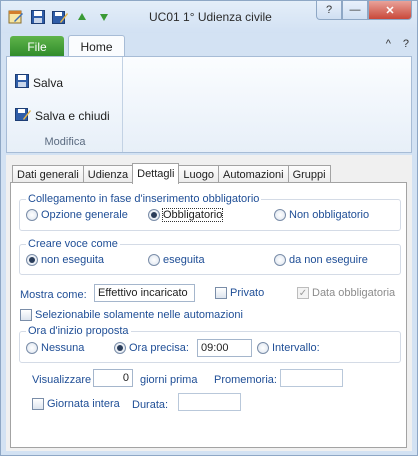  Describe the element at coordinates (303, 293) in the screenshot. I see `checkbox-checked-disabled: ✓` at that location.